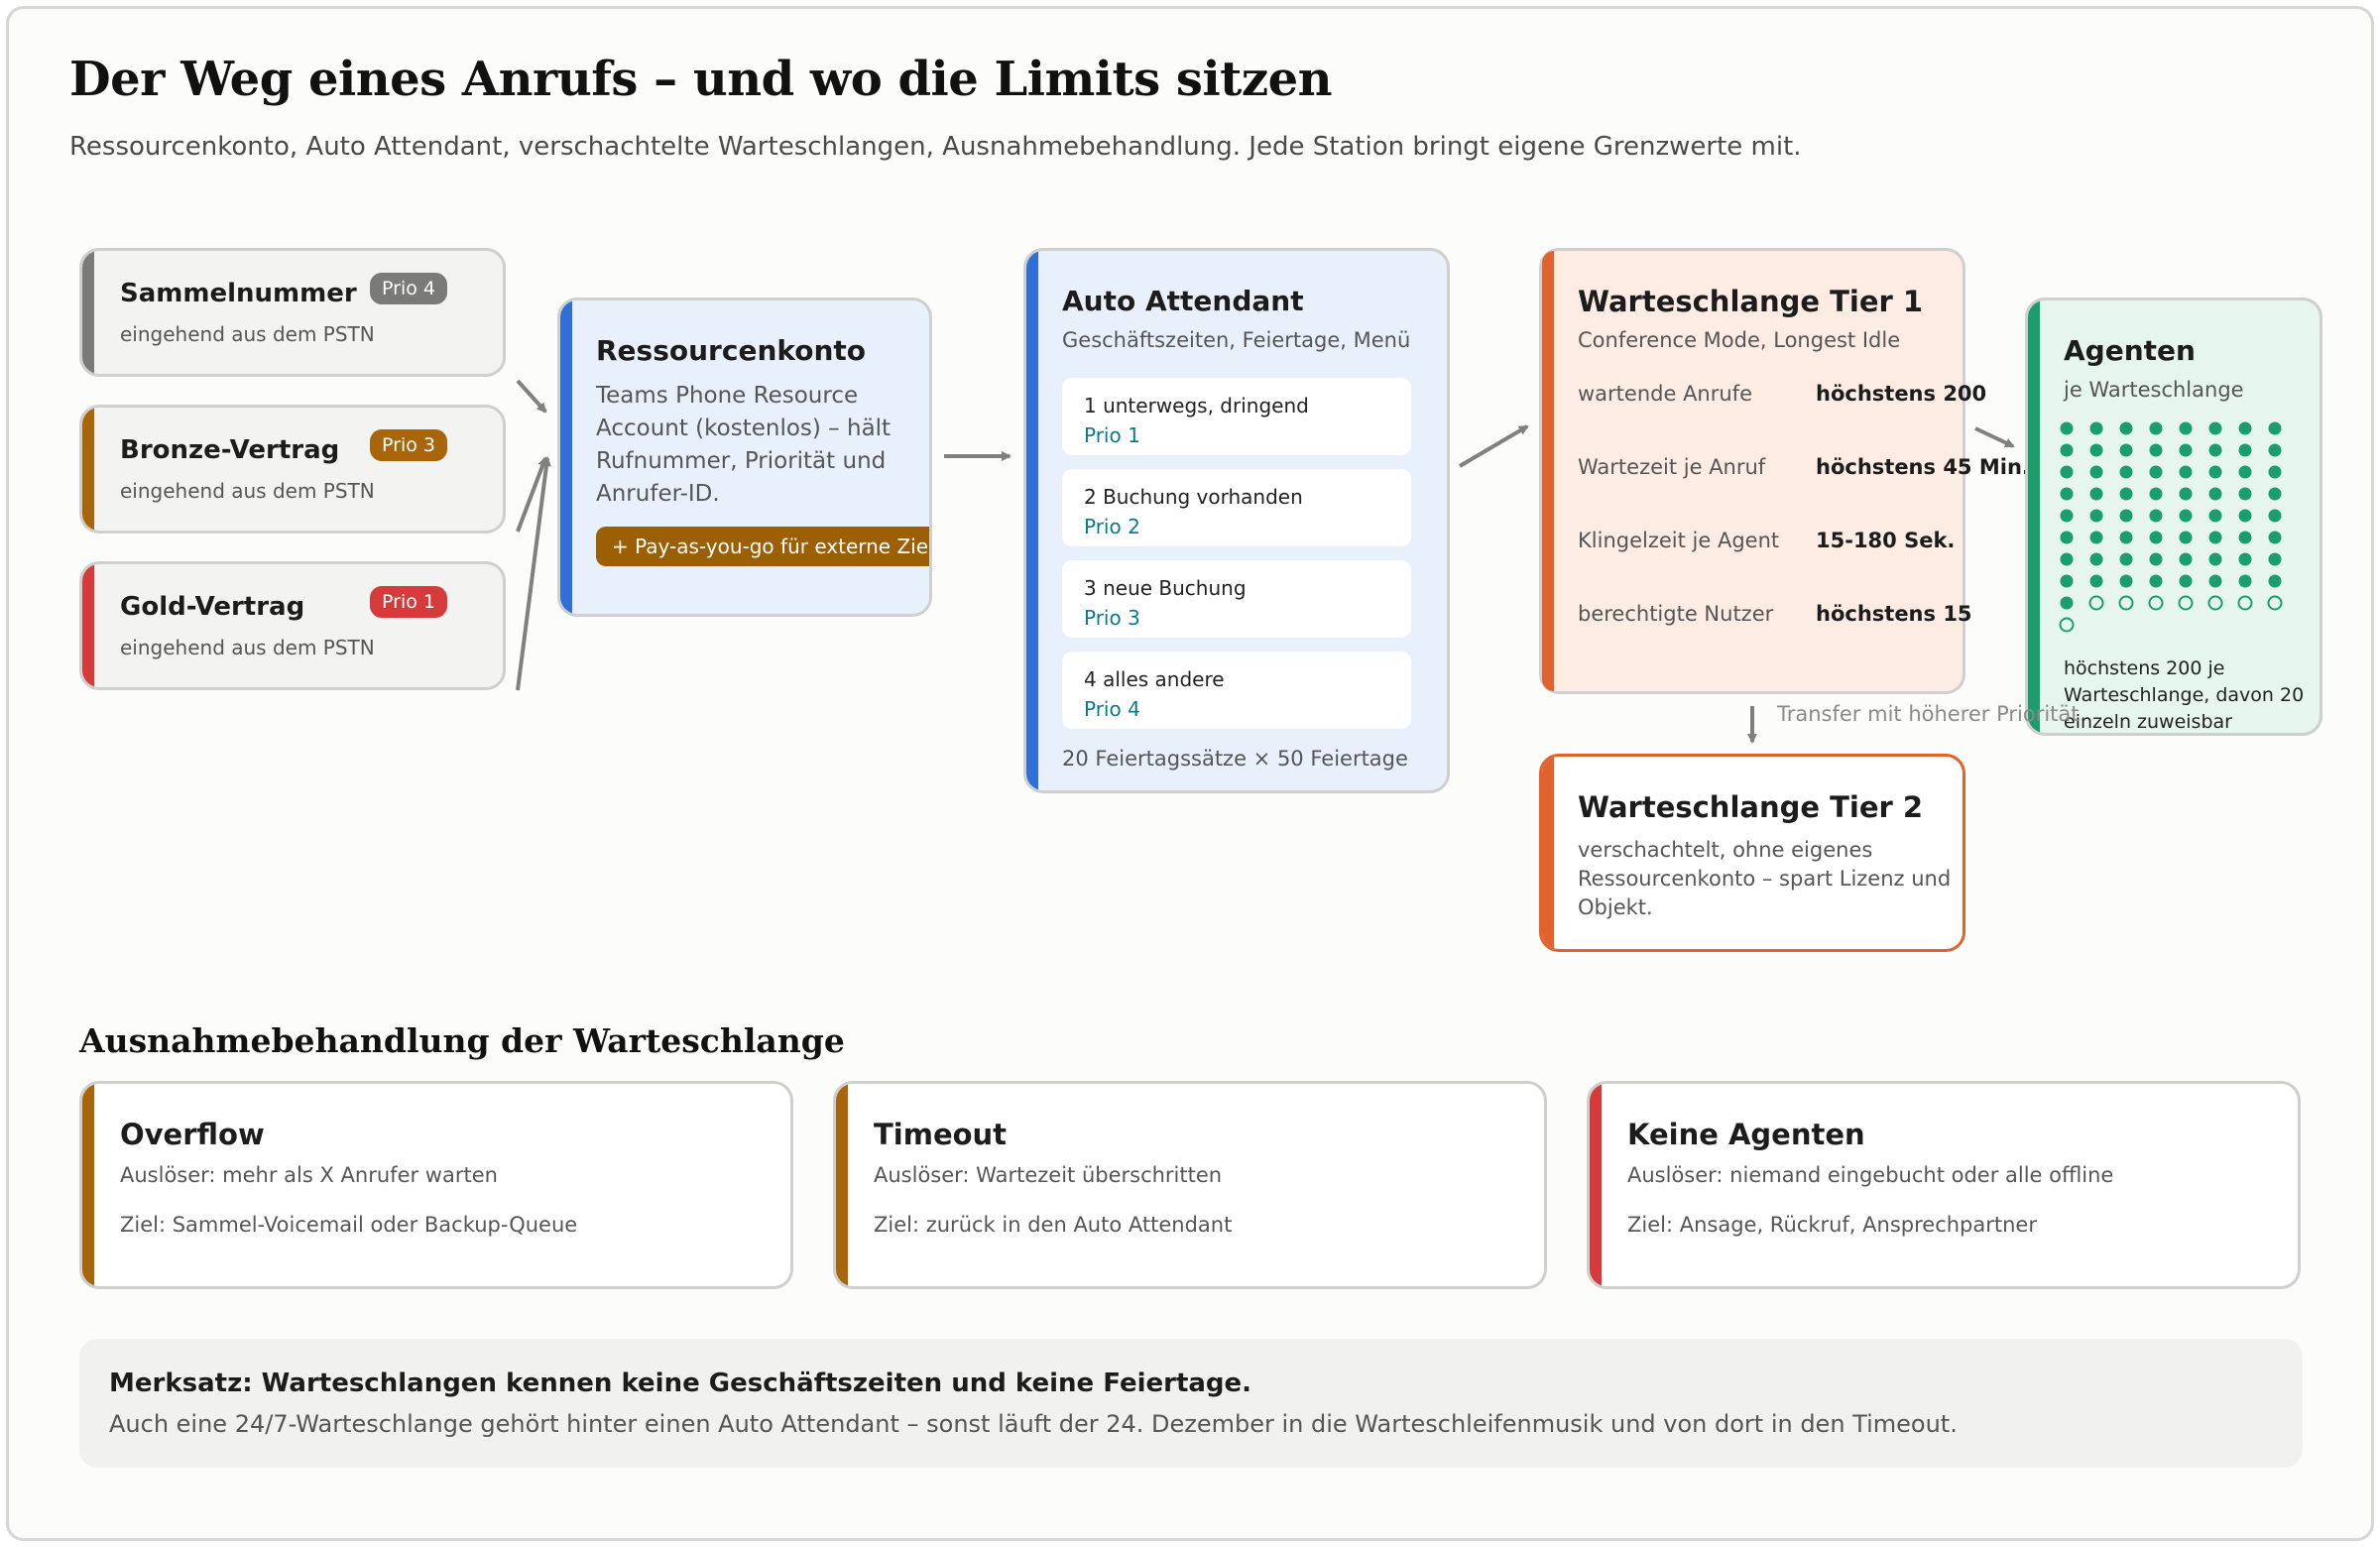  Describe the element at coordinates (731, 350) in the screenshot. I see `resource-title: Ressourcenkonto` at that location.